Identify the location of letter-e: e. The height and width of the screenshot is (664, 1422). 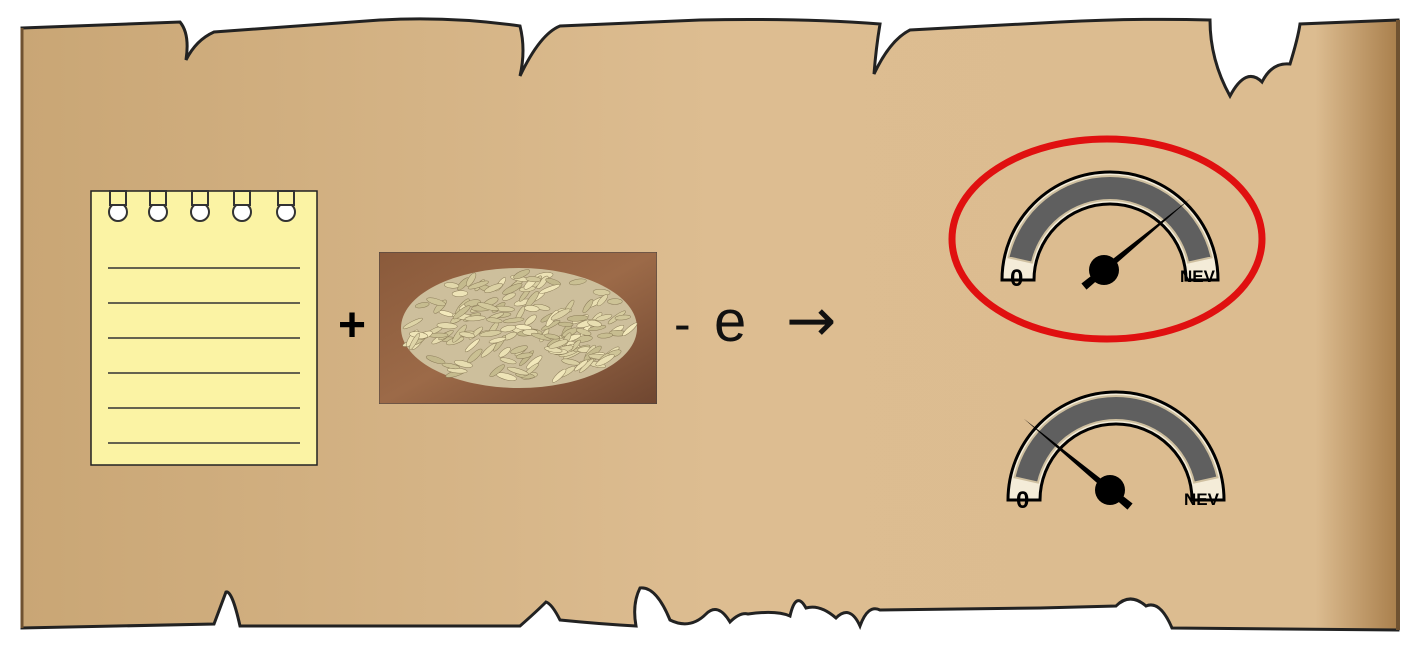
(730, 321).